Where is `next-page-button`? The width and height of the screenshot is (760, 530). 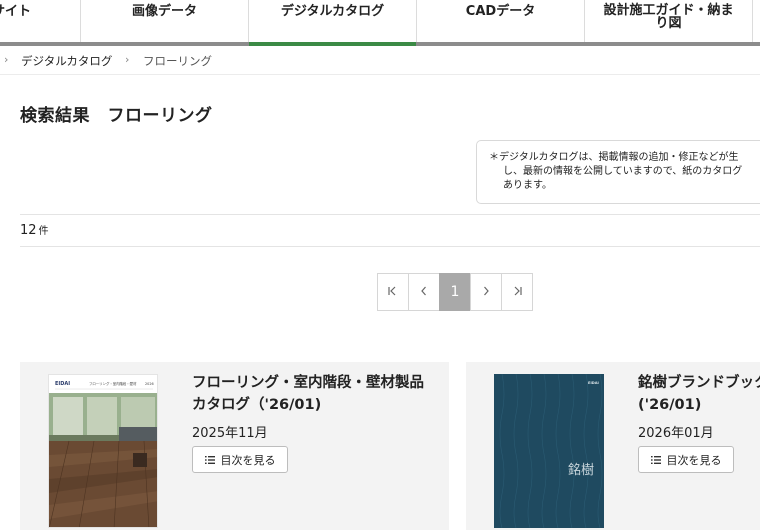 next-page-button is located at coordinates (486, 292).